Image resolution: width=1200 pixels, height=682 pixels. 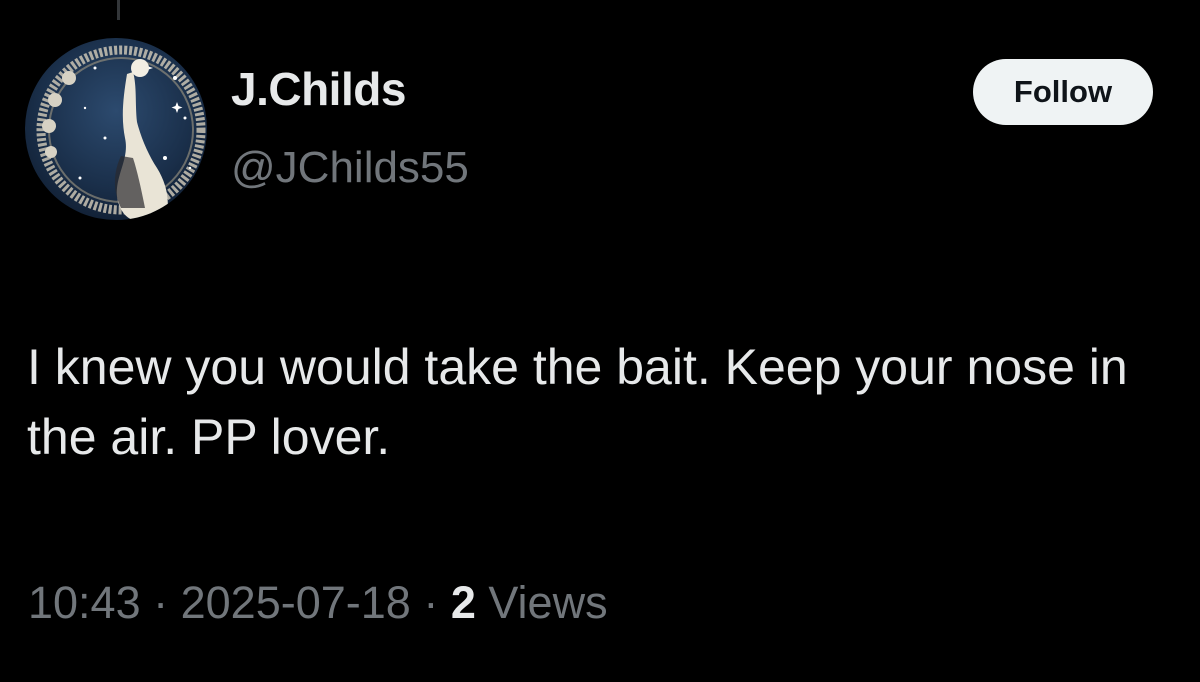 I want to click on tweet-time: 10:43, so click(x=84, y=602).